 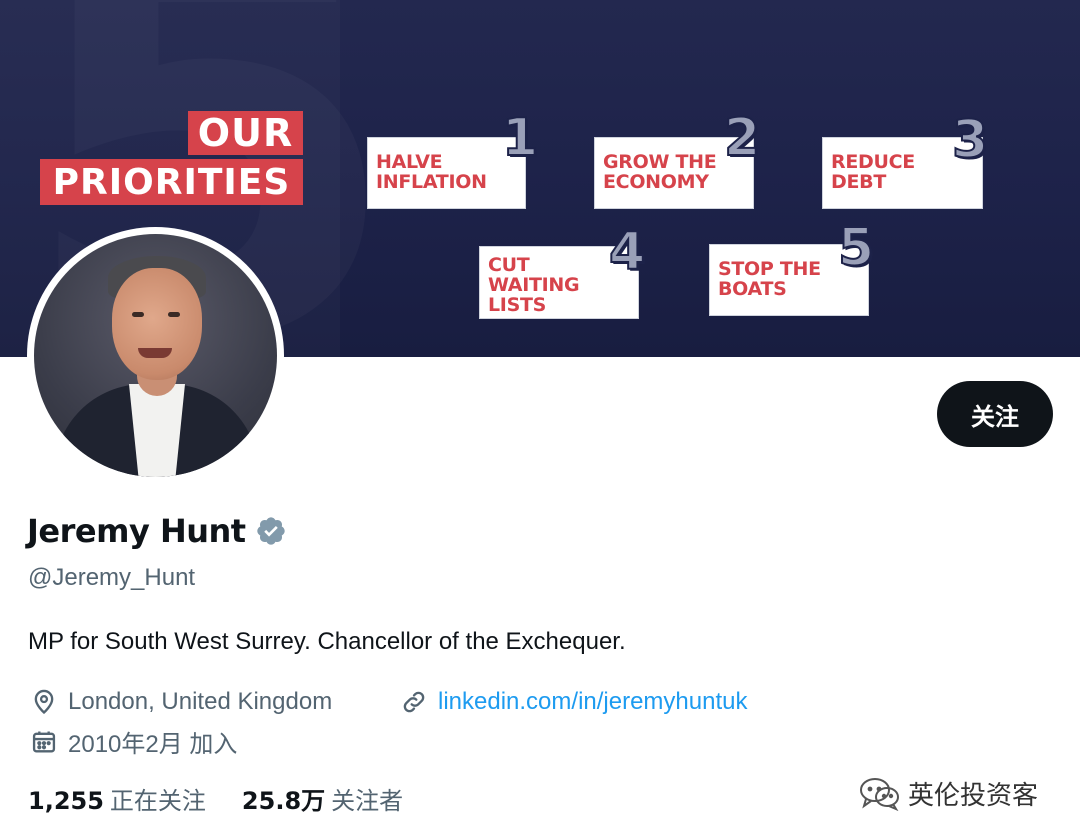 What do you see at coordinates (136, 531) in the screenshot?
I see `display-name: Jeremy Hunt` at bounding box center [136, 531].